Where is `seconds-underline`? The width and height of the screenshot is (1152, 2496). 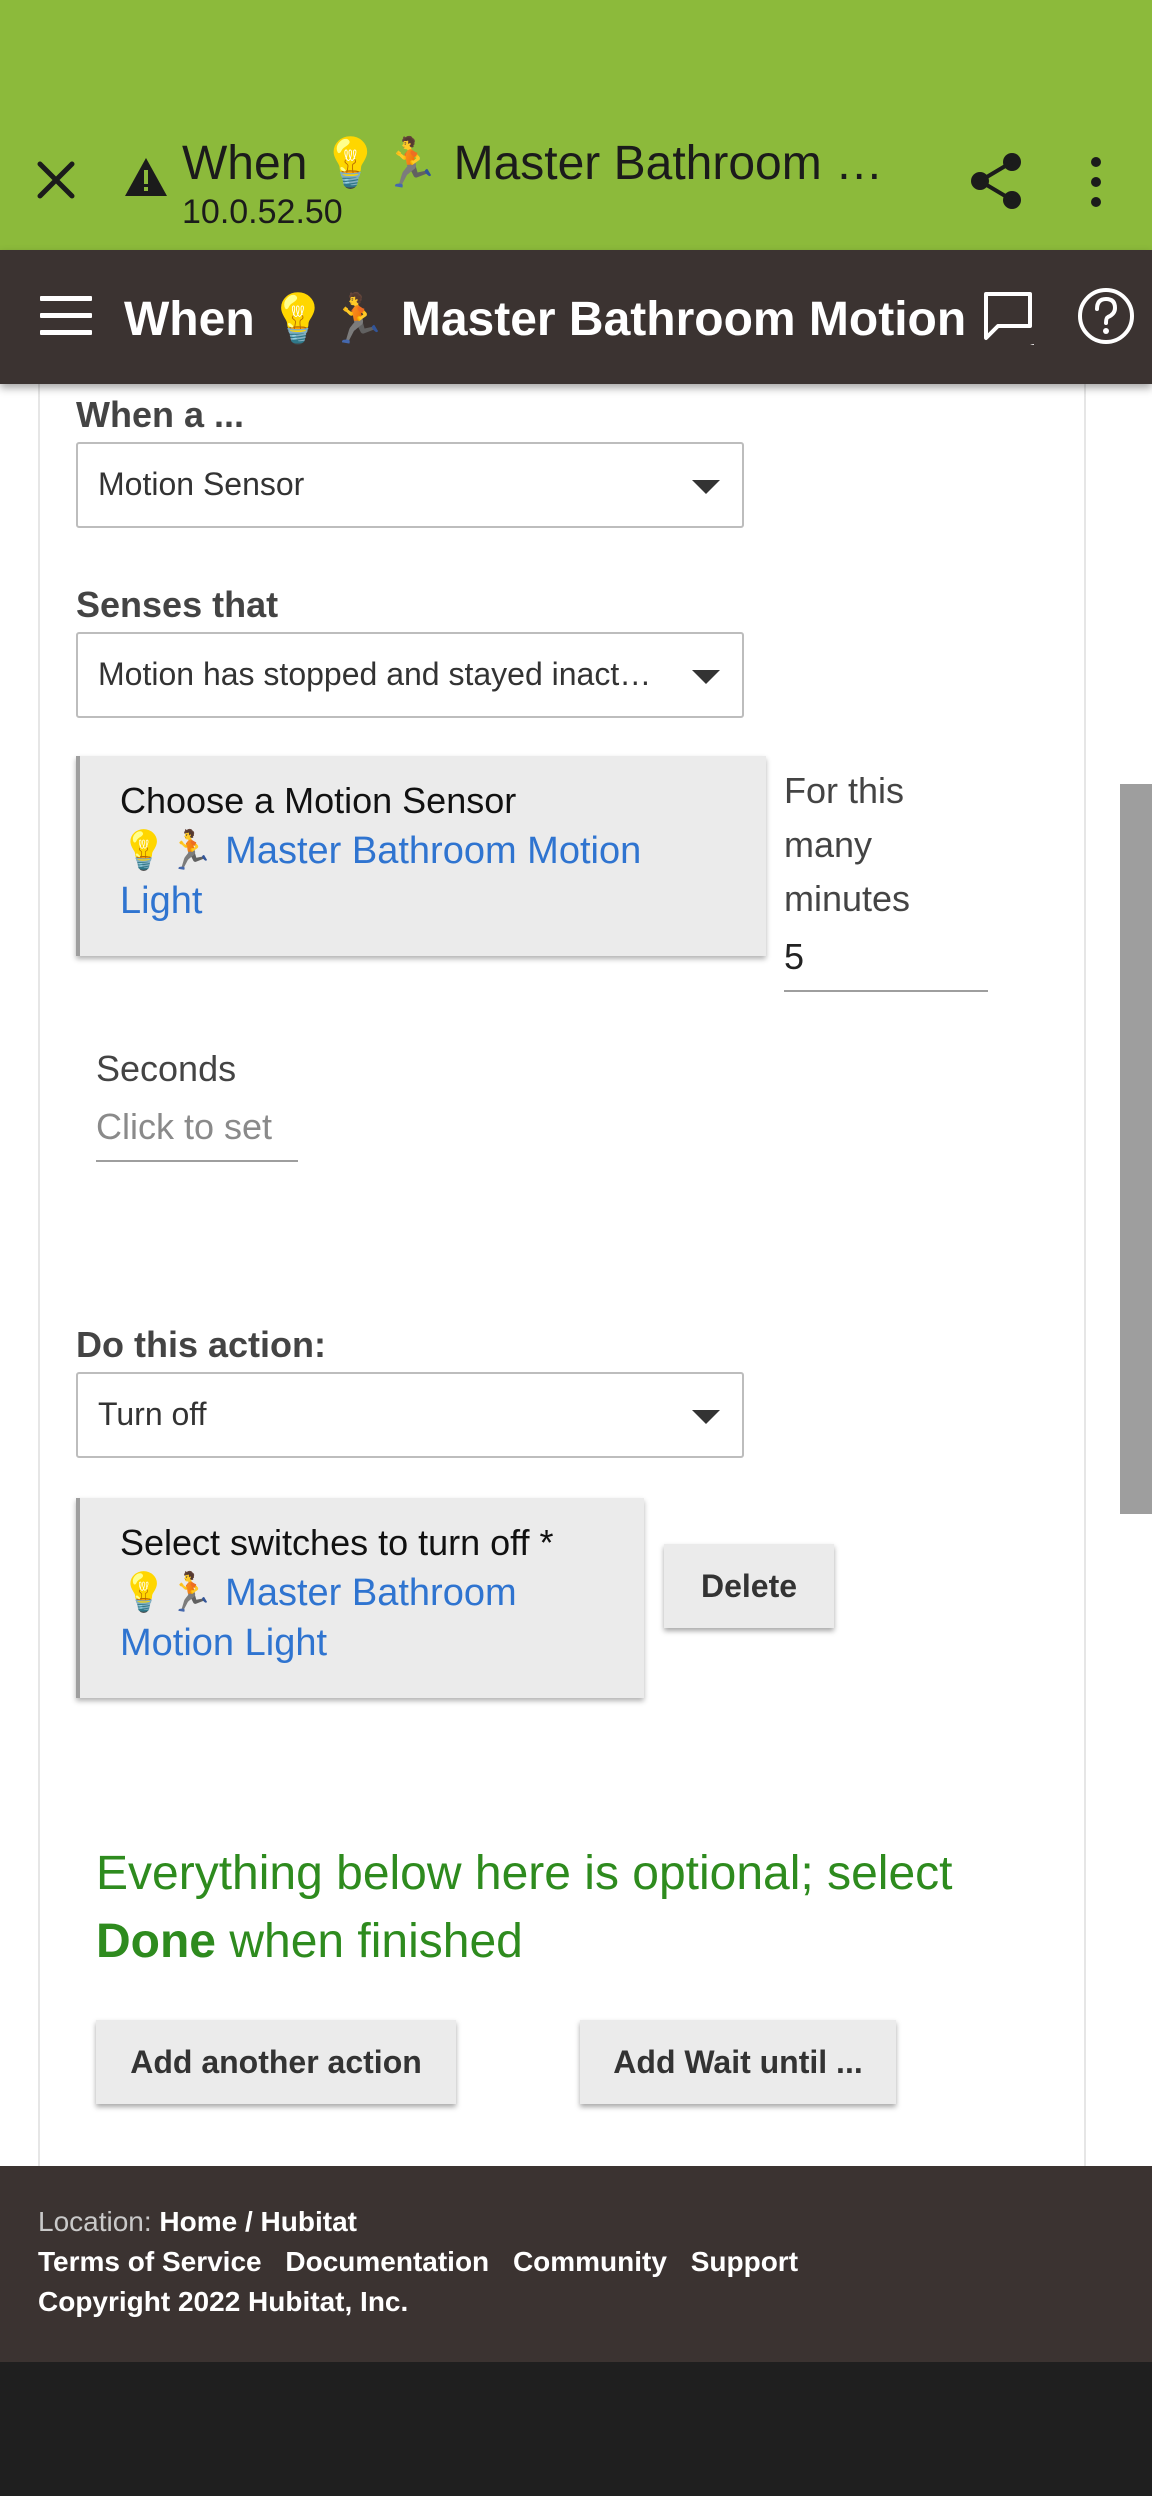 seconds-underline is located at coordinates (197, 1161).